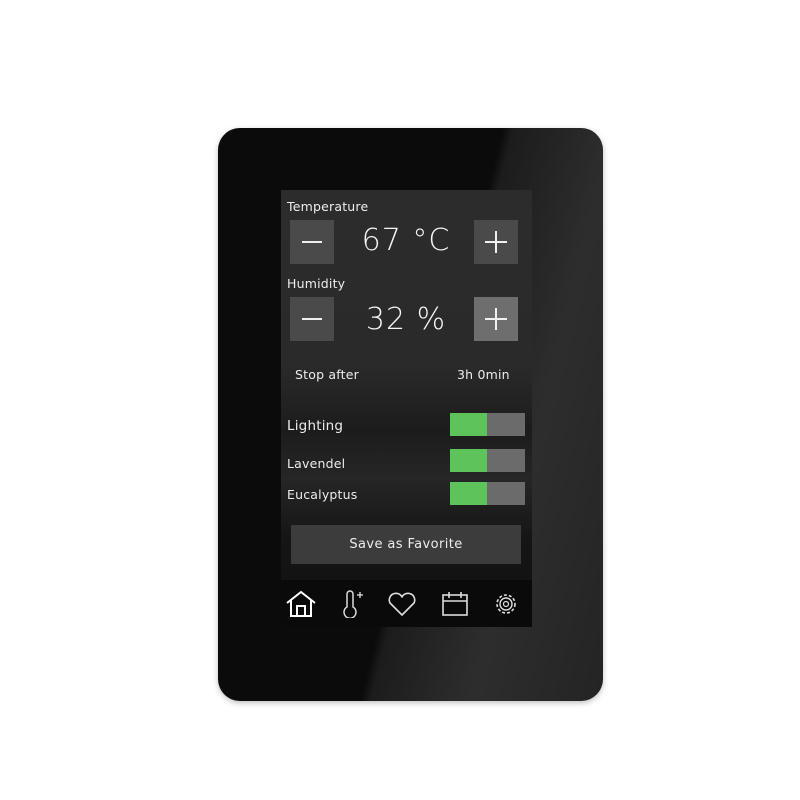  I want to click on temperature-label: Temperature, so click(328, 206).